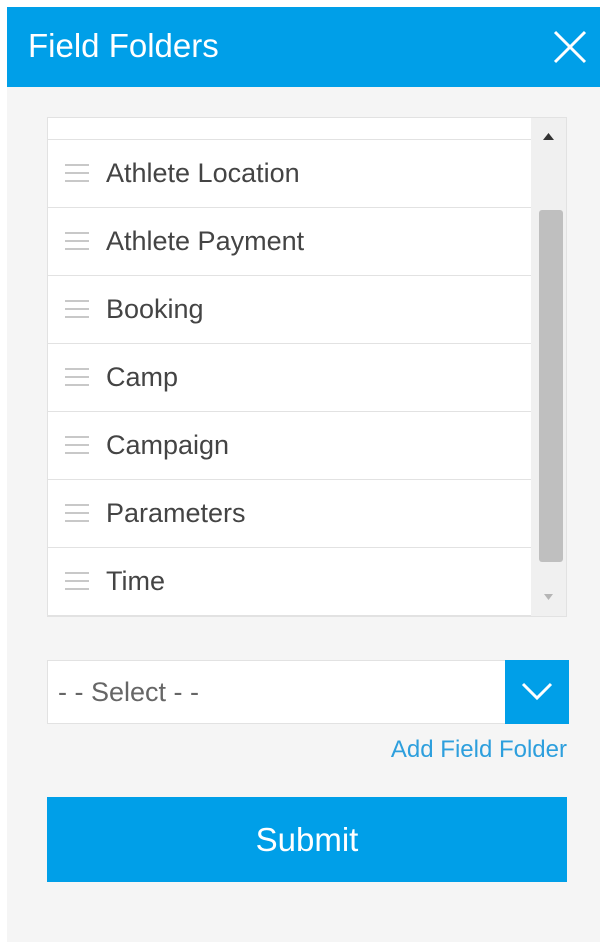 Image resolution: width=600 pixels, height=942 pixels. Describe the element at coordinates (548, 136) in the screenshot. I see `scroll-up-arrow-icon` at that location.